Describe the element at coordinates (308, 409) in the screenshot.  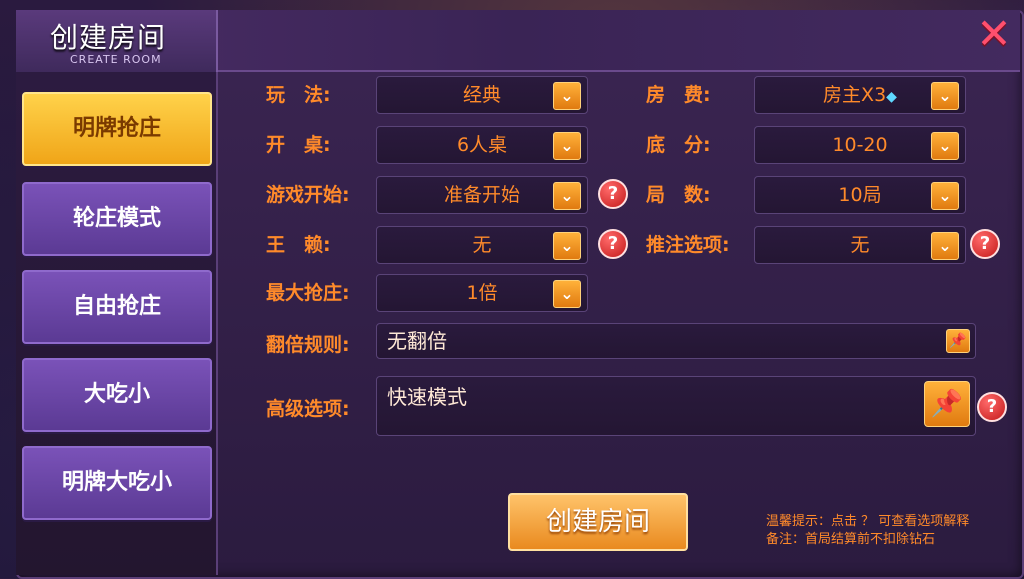
I see `advanced-label: 高级选项:` at that location.